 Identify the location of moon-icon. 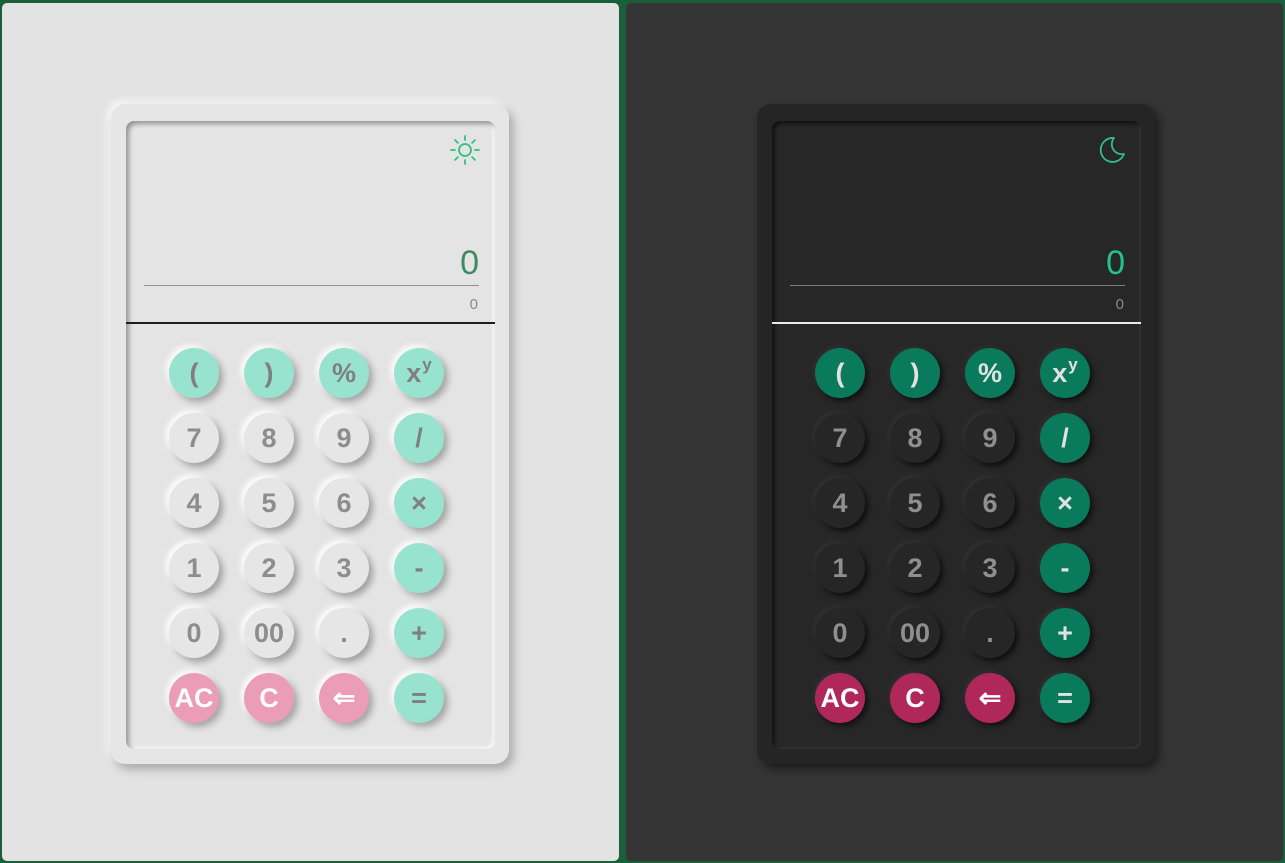
(1111, 150).